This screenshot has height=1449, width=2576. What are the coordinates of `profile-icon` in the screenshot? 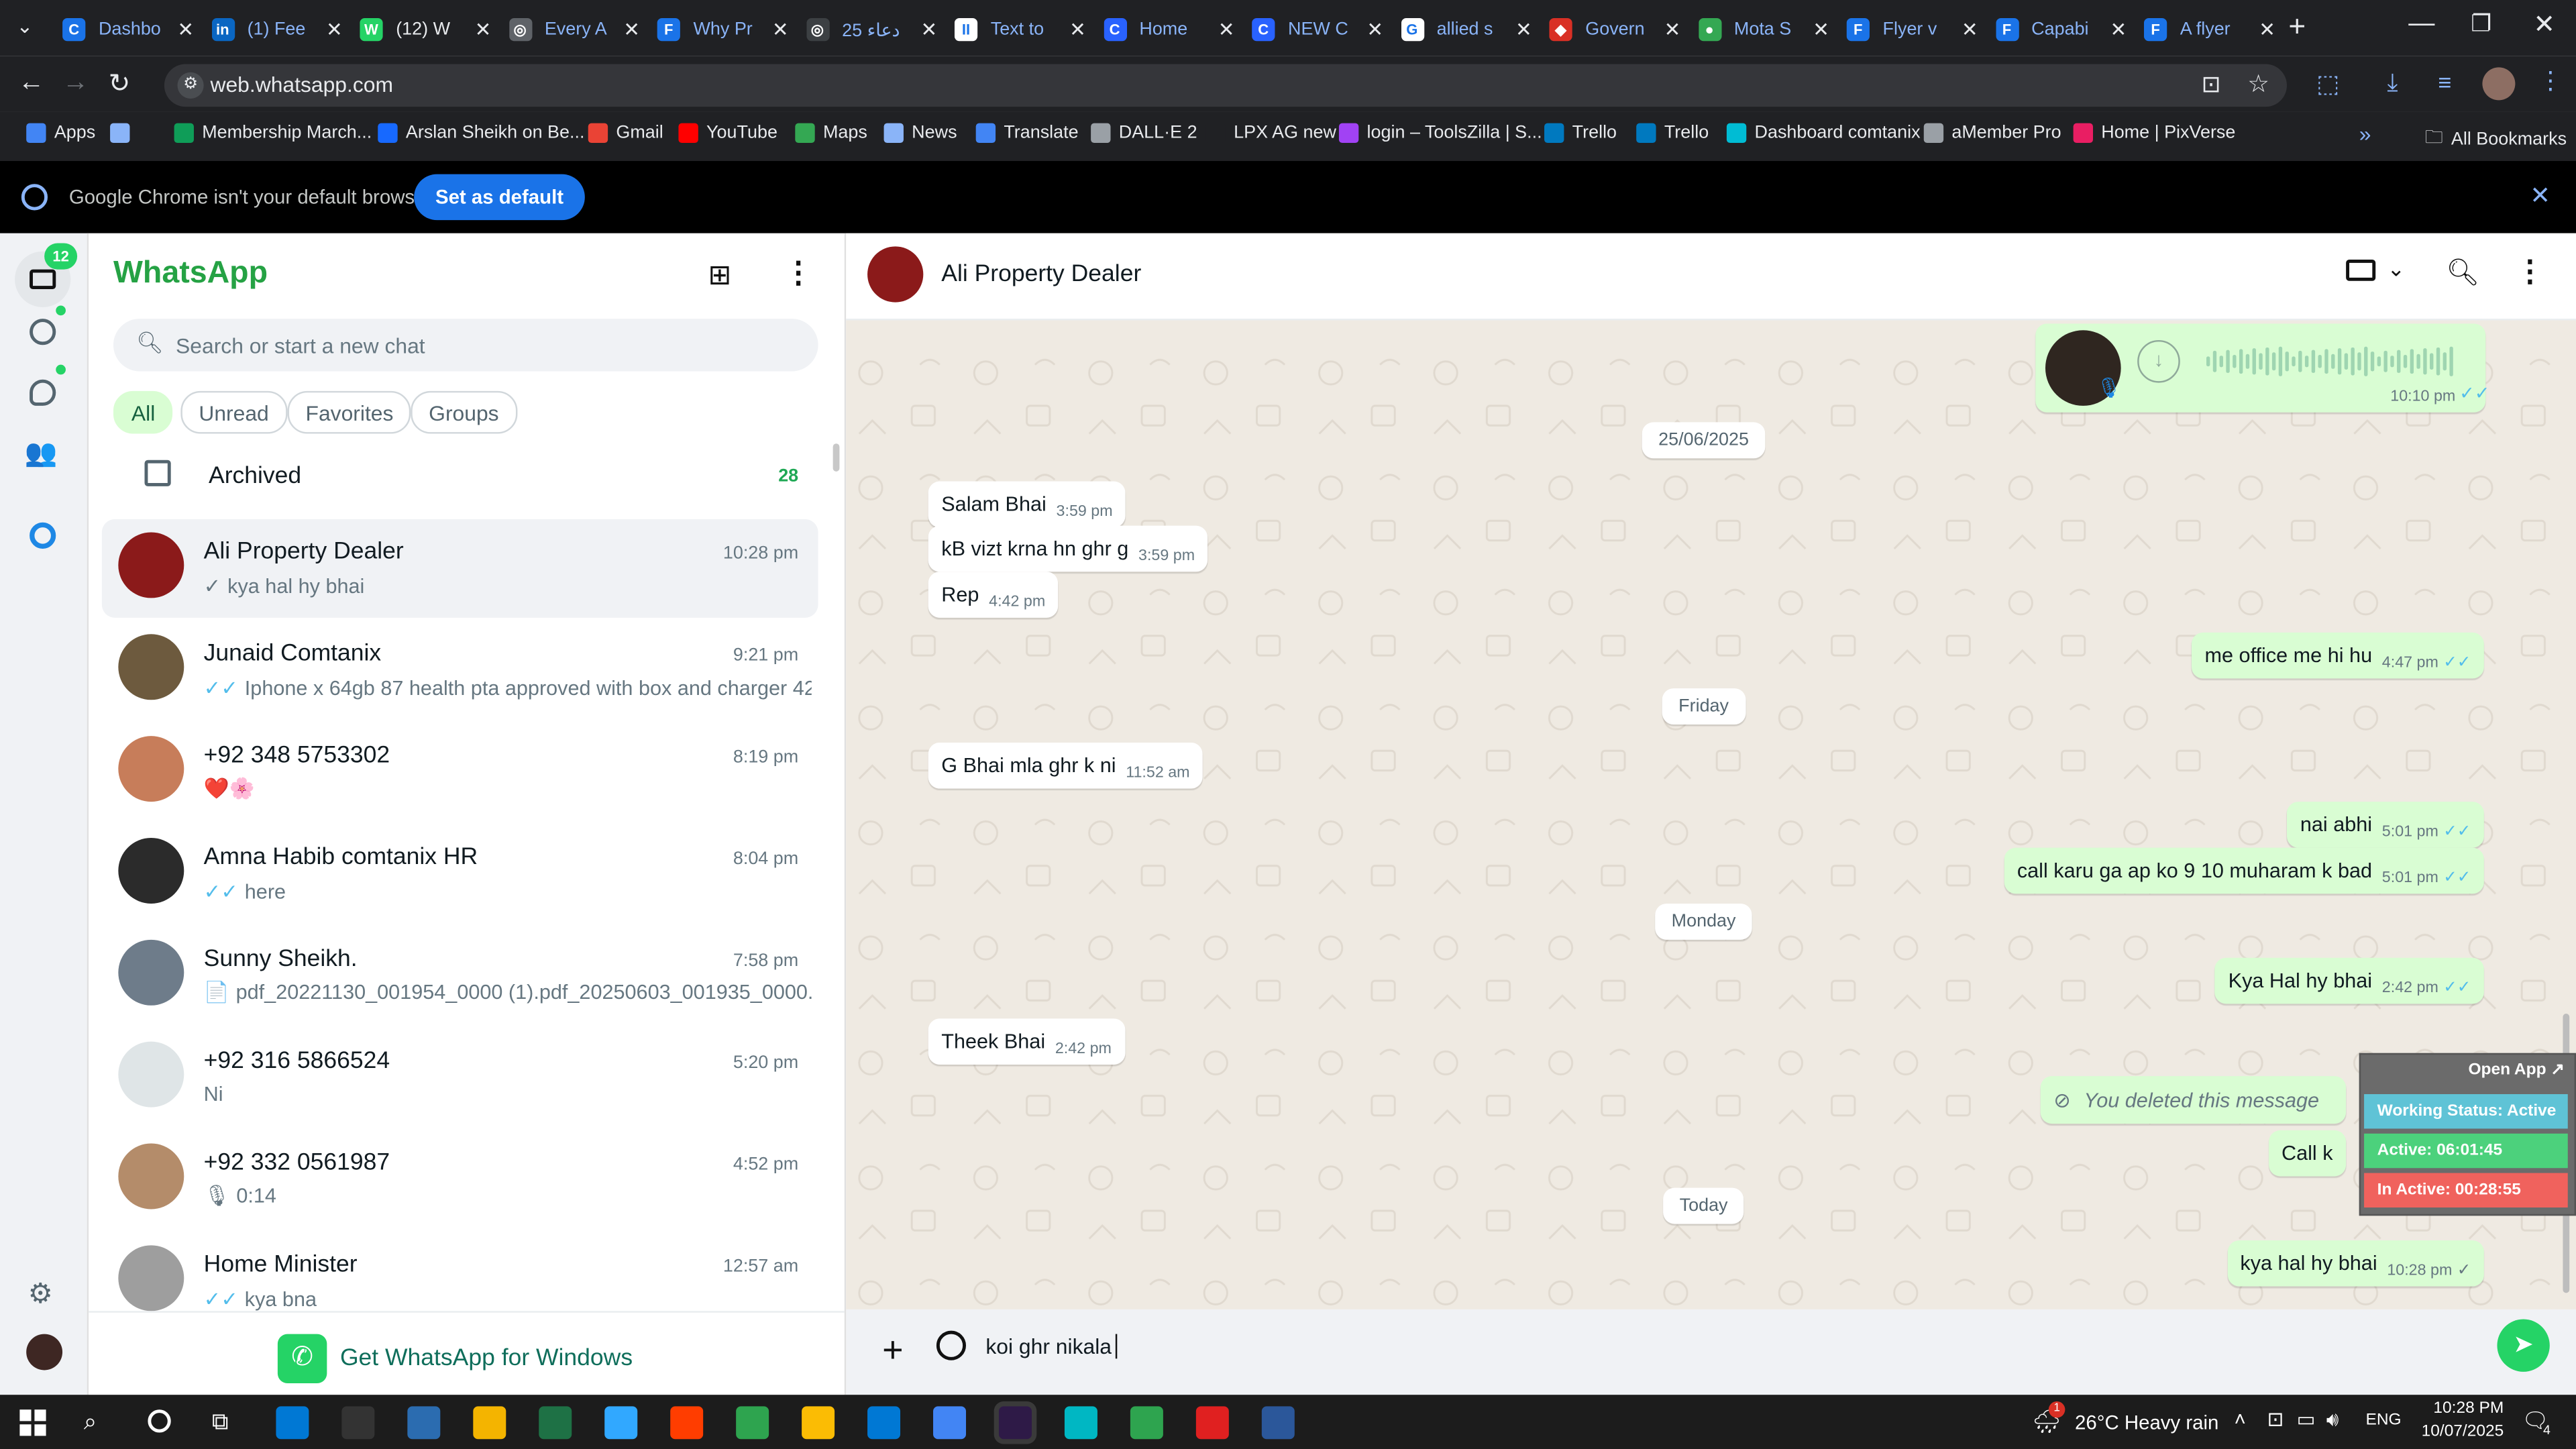 It's located at (44, 1352).